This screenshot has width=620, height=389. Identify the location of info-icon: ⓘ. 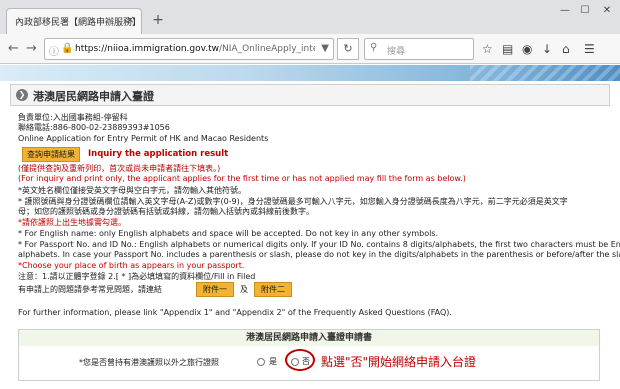
(54, 50).